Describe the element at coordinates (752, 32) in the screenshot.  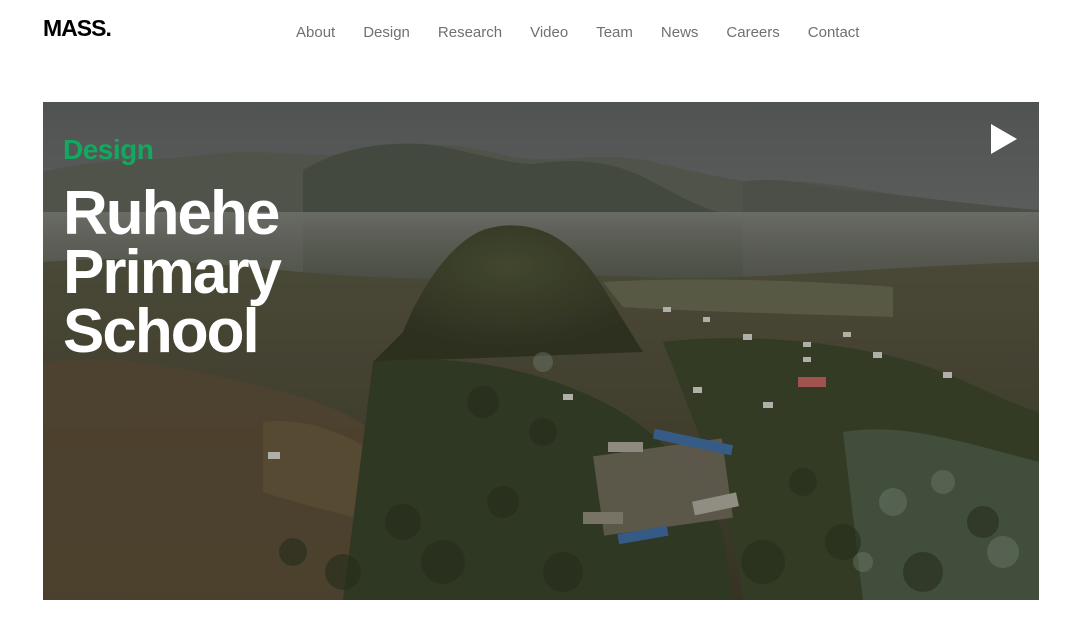
I see `nav-item-careers: Careers` at that location.